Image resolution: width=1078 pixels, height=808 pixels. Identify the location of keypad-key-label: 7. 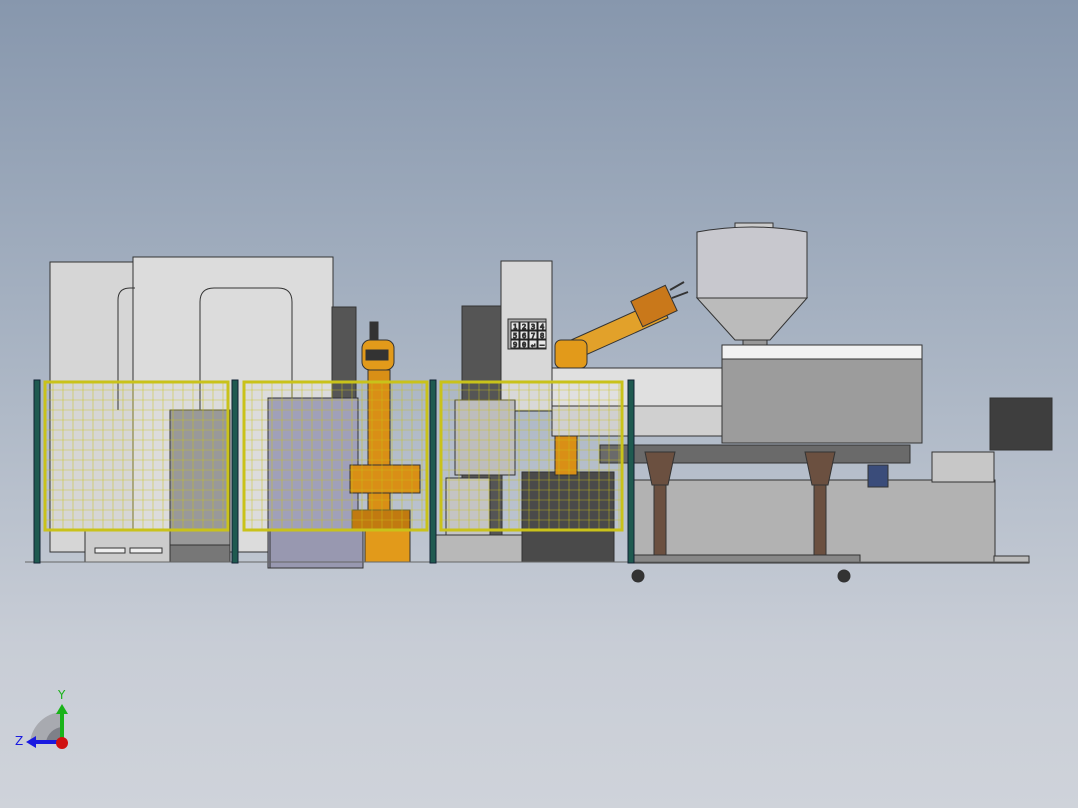
(533, 336).